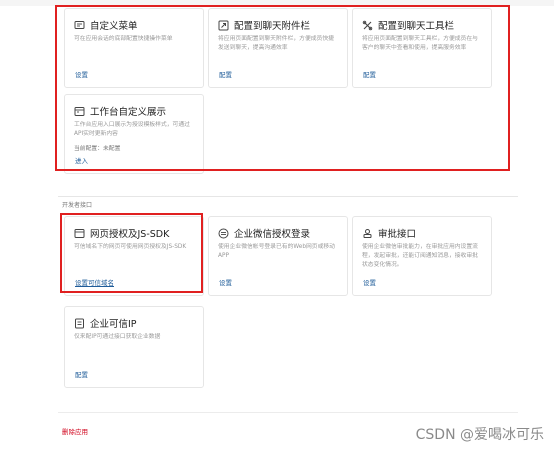 This screenshot has width=554, height=453. I want to click on menu-icon, so click(79, 25).